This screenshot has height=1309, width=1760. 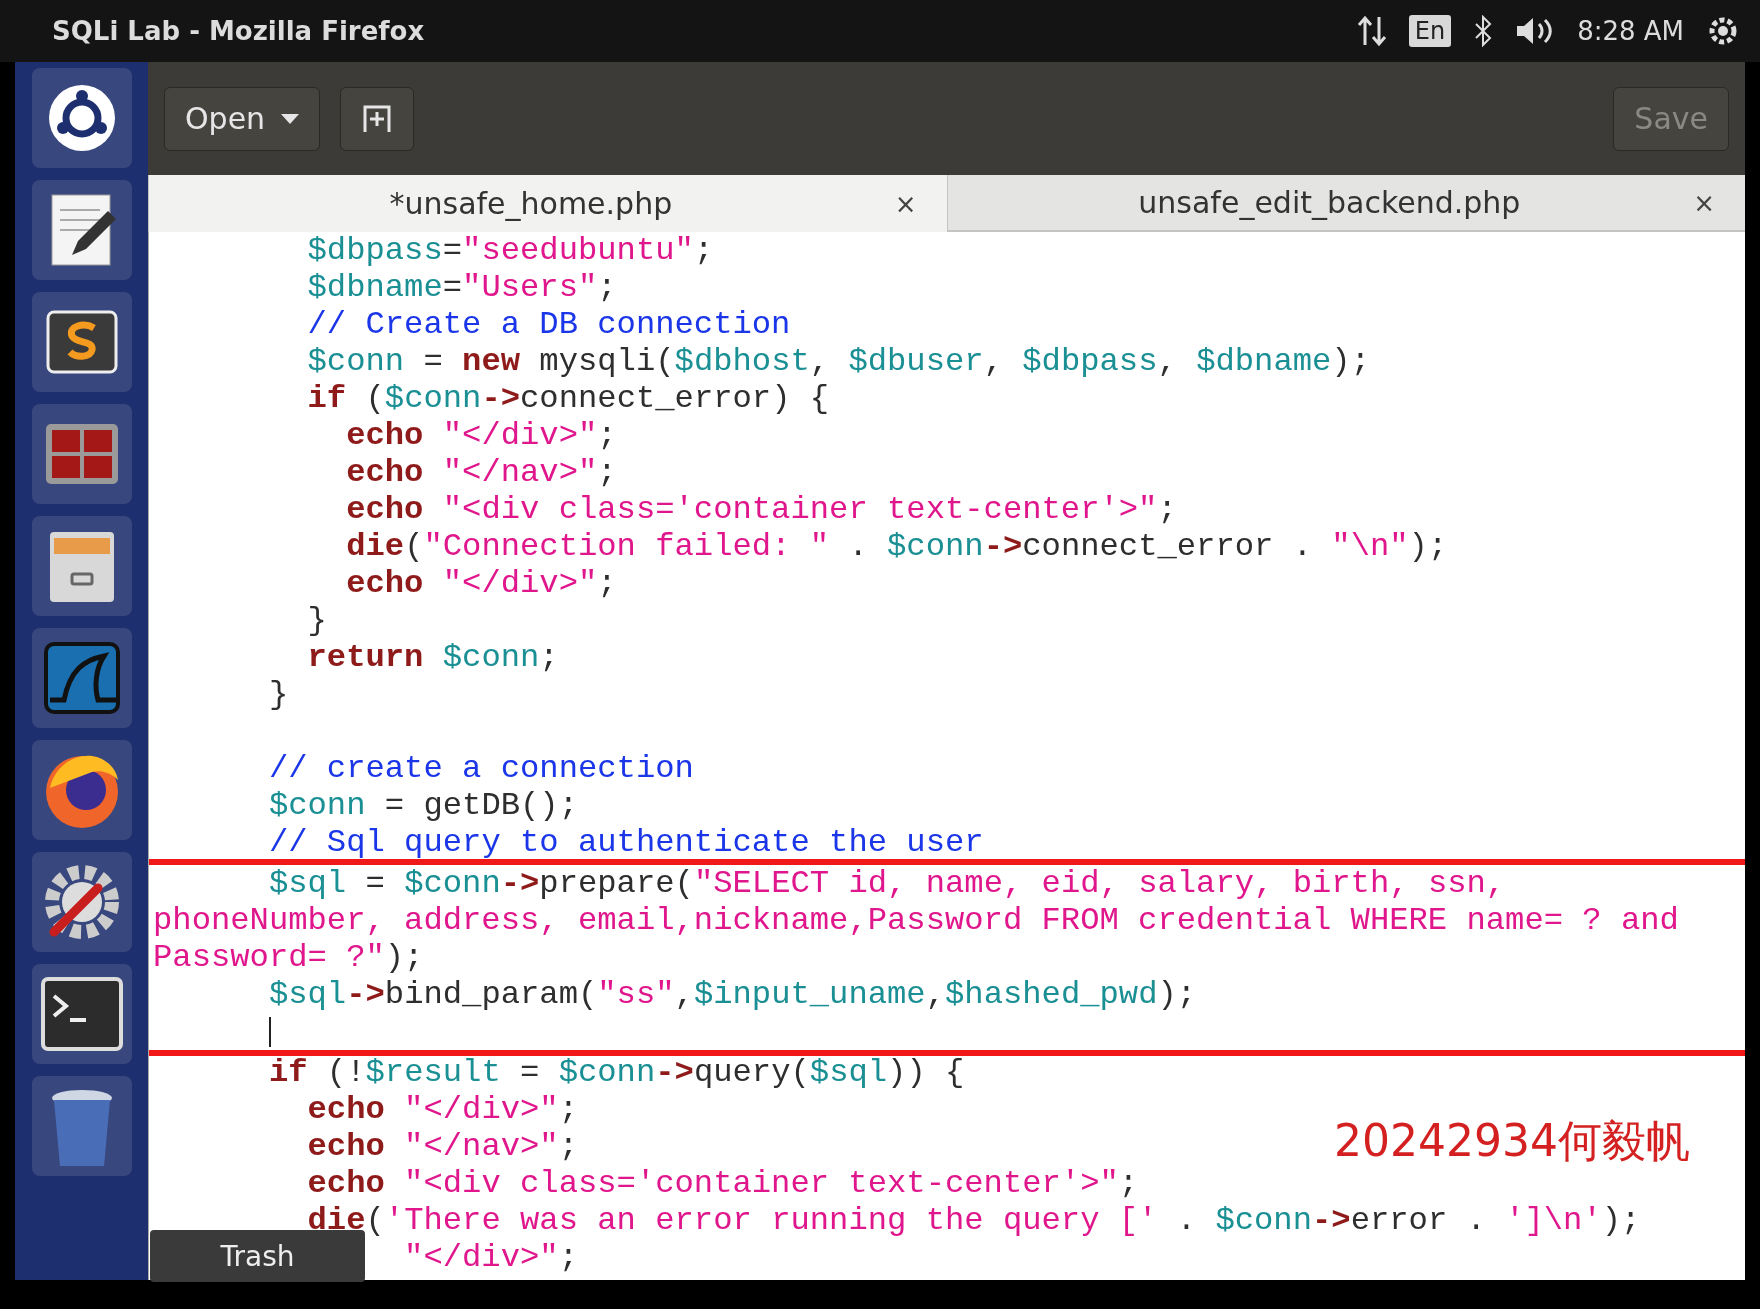 I want to click on code-line: $dbpass="seedubuntu";, so click(x=510, y=250).